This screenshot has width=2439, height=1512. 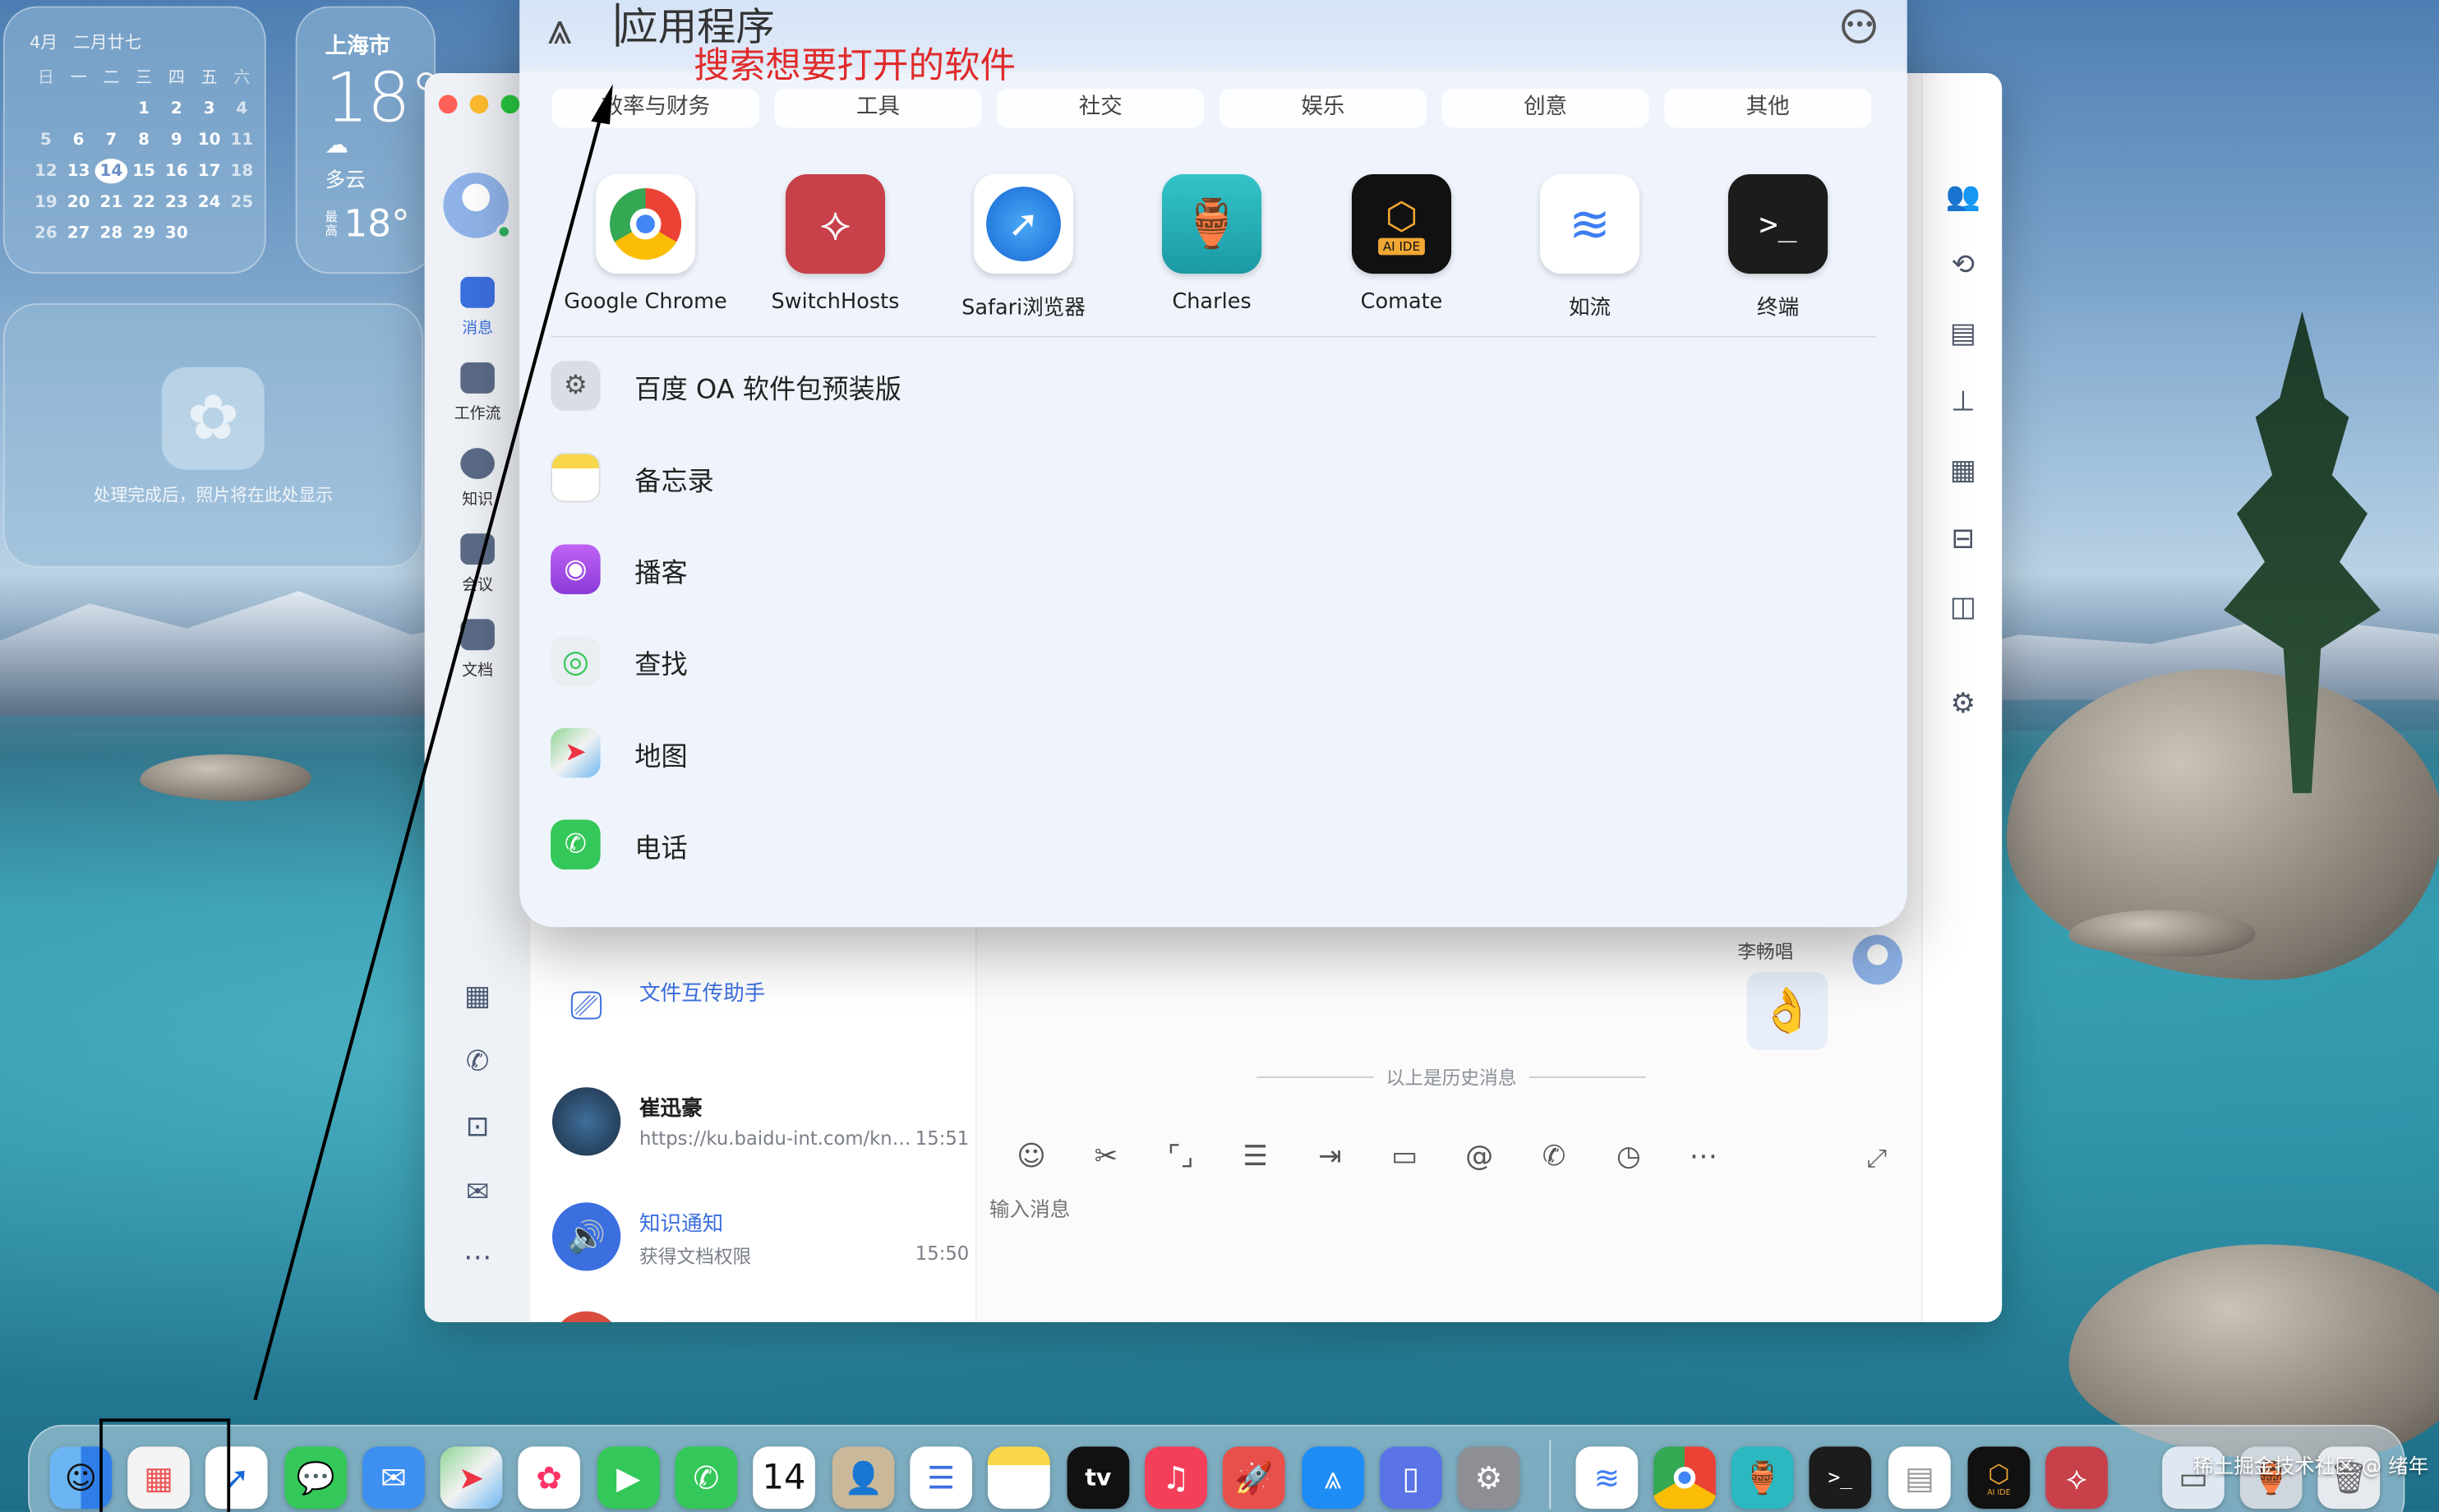 What do you see at coordinates (1778, 247) in the screenshot?
I see `app-terminal: >_ 终端` at bounding box center [1778, 247].